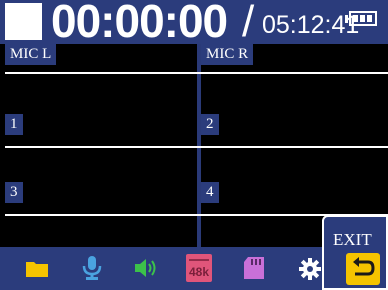 This screenshot has width=388, height=290. Describe the element at coordinates (294, 78) in the screenshot. I see `track-mic-r: MIC R` at that location.